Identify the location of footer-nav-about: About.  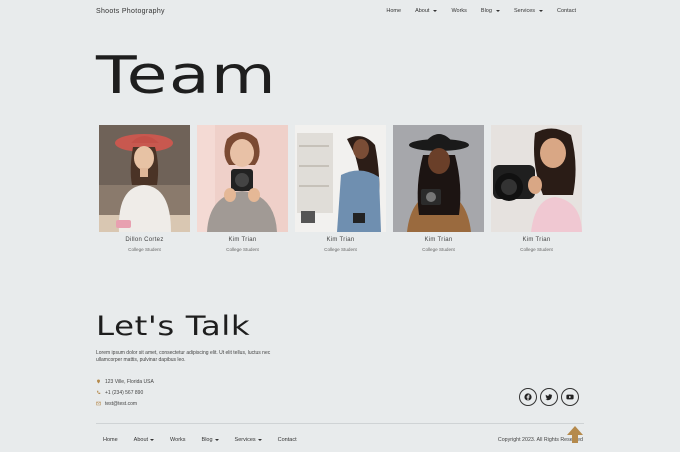
(144, 440).